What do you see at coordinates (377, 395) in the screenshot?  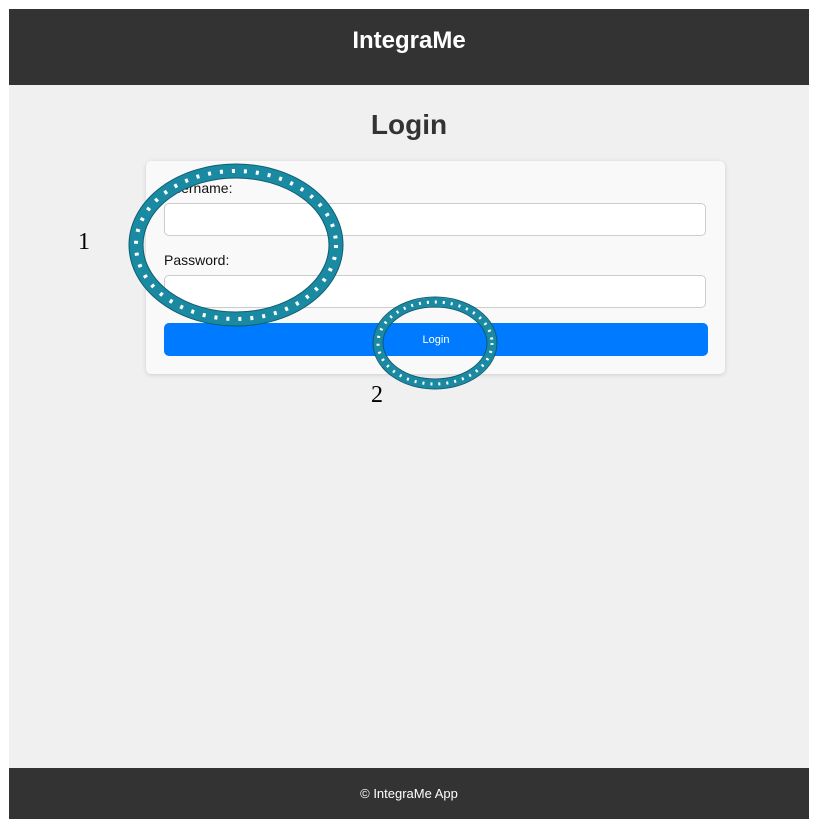 I see `annotation-marker-2: 2` at bounding box center [377, 395].